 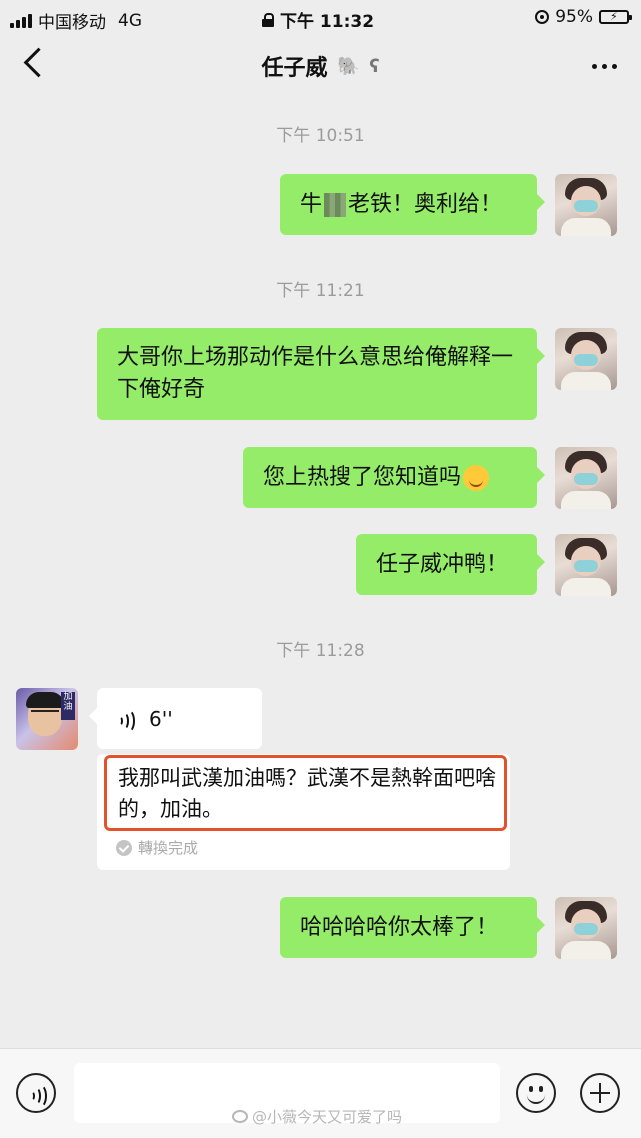 I want to click on message-bubble: 哈哈哈哈你太棒了！, so click(x=412, y=927).